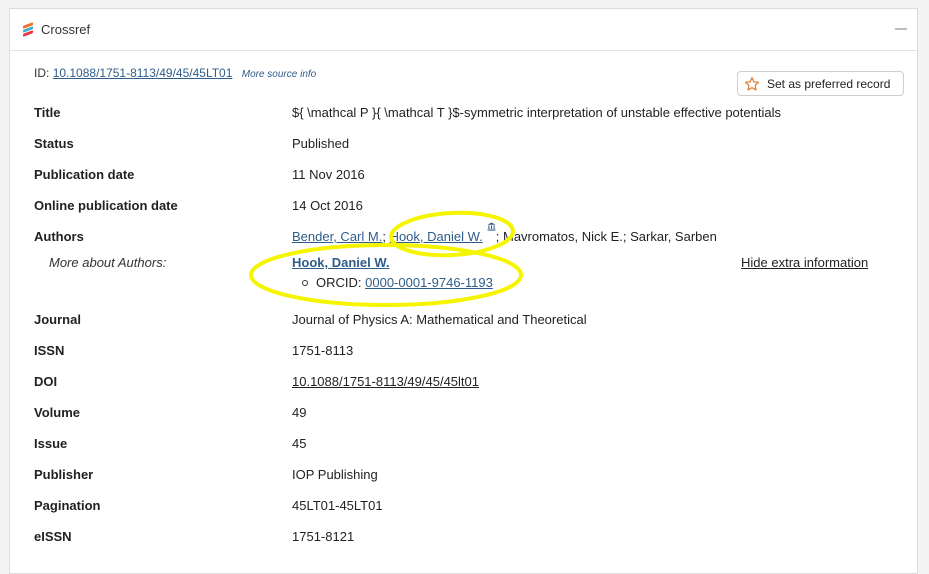 This screenshot has height=574, width=929. What do you see at coordinates (57, 412) in the screenshot?
I see `field-label: Volume` at bounding box center [57, 412].